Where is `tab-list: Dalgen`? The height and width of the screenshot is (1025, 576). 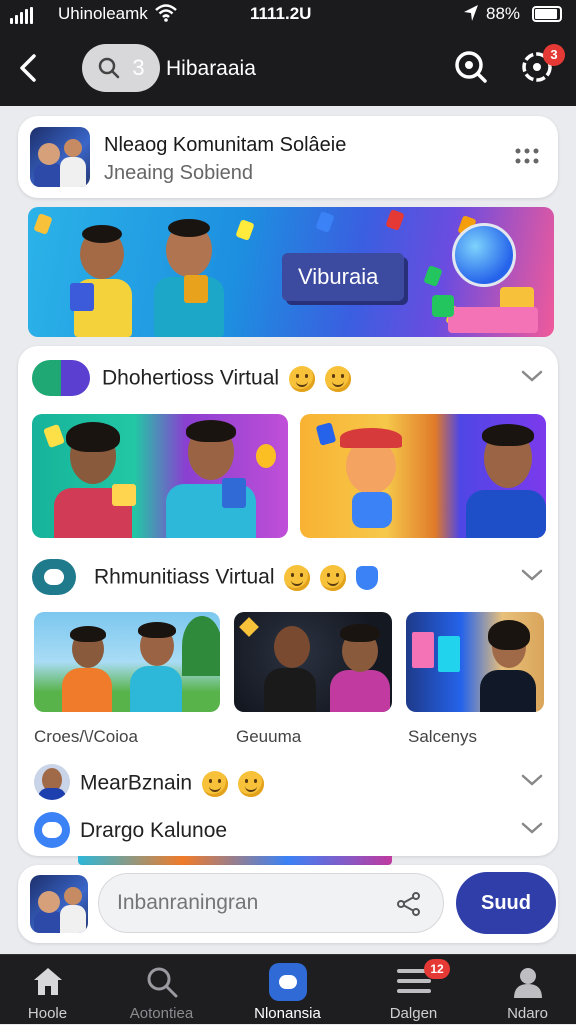
tab-list: Dalgen is located at coordinates (413, 990).